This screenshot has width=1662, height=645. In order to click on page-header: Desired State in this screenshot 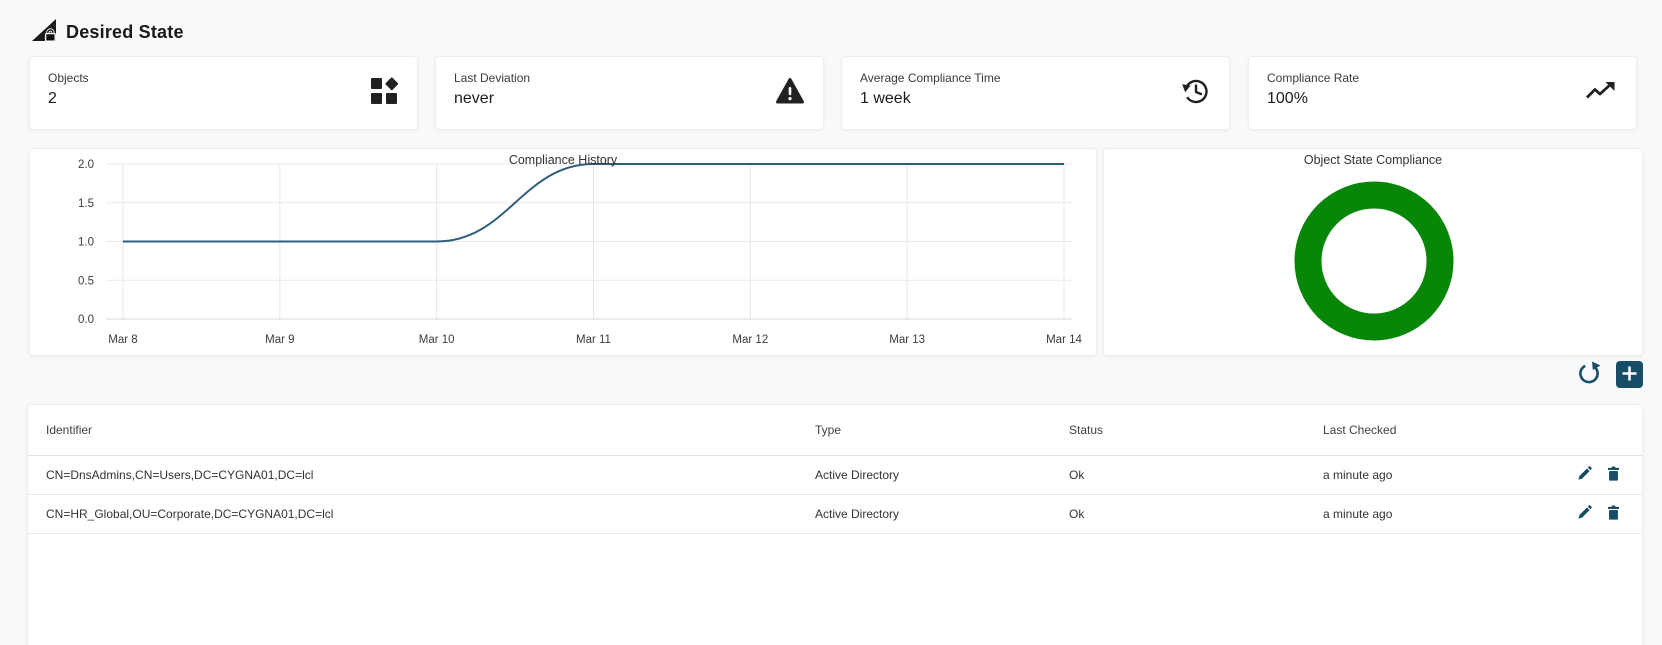, I will do `click(107, 32)`.